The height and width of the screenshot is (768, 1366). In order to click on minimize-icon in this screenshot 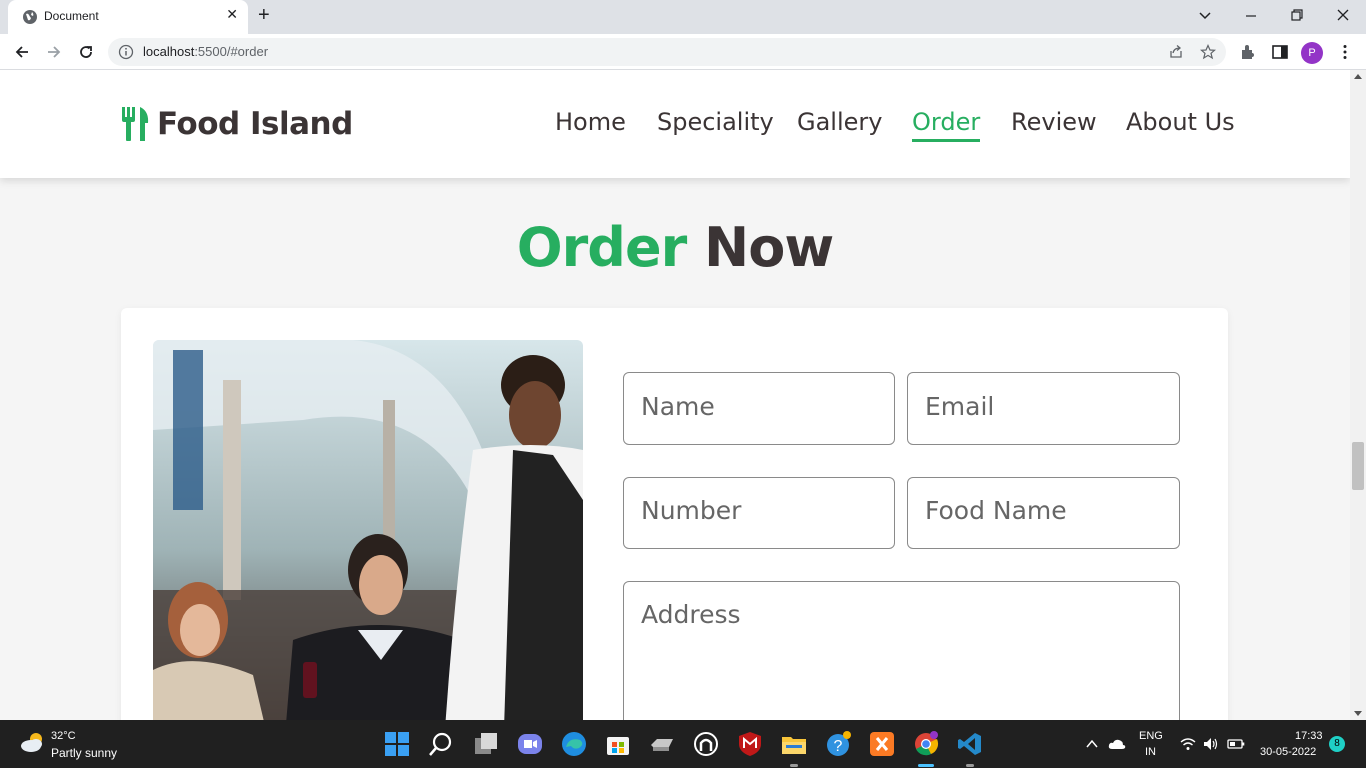, I will do `click(1251, 16)`.